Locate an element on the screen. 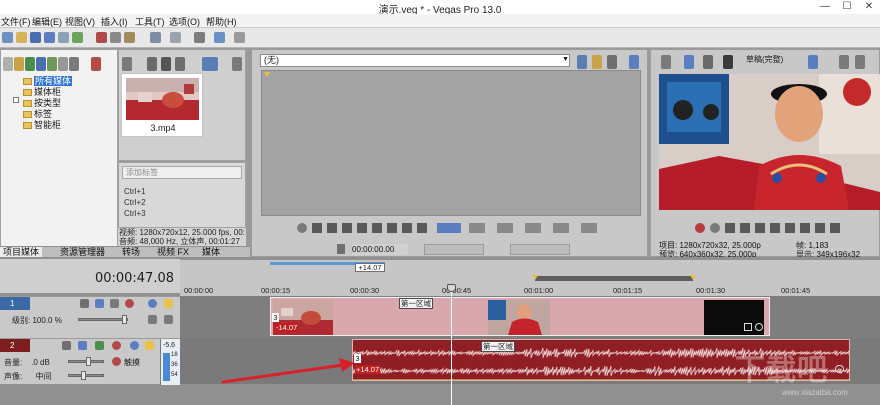  region-bar is located at coordinates (614, 278).